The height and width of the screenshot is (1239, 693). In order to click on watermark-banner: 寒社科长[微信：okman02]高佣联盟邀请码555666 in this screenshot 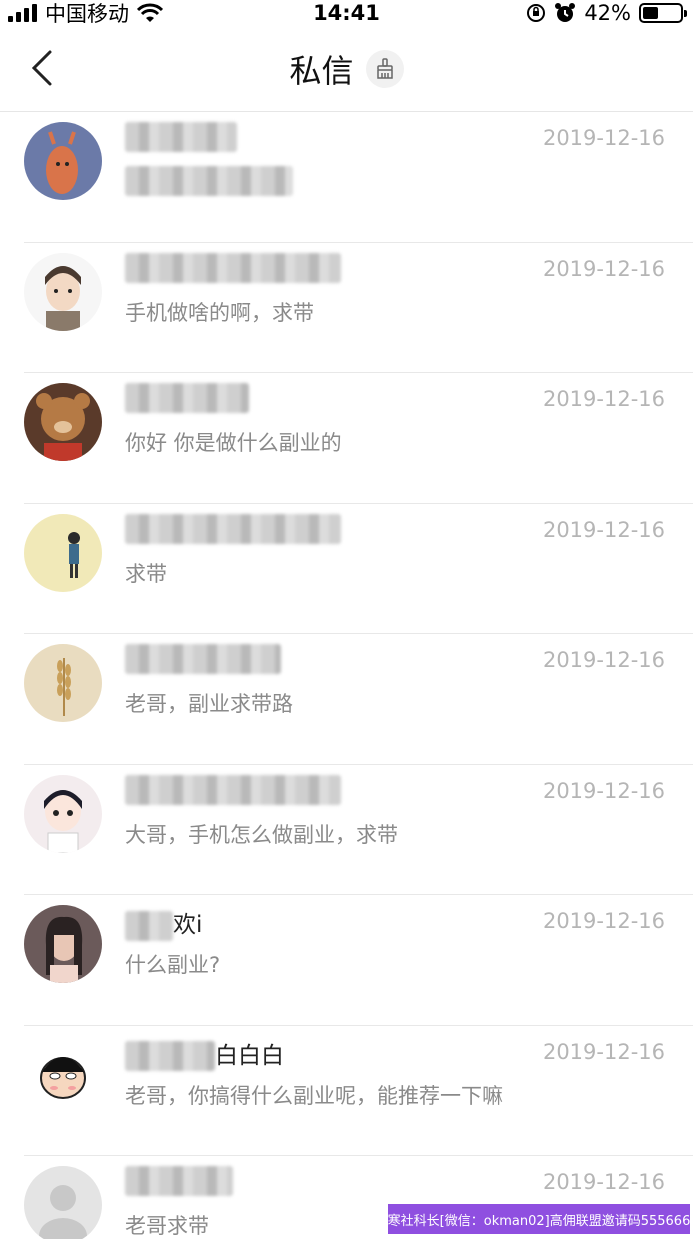, I will do `click(539, 1219)`.